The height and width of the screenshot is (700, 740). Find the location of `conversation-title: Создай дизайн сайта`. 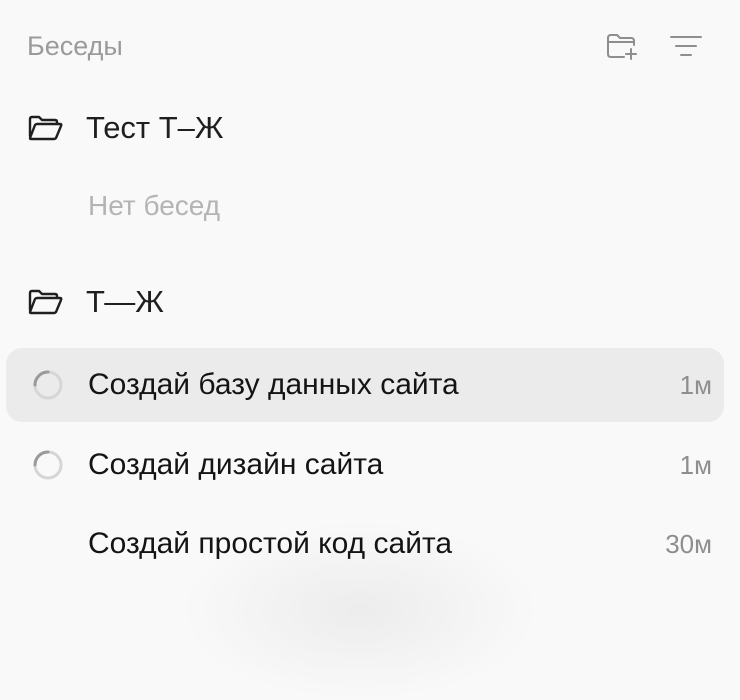

conversation-title: Создай дизайн сайта is located at coordinates (236, 464).